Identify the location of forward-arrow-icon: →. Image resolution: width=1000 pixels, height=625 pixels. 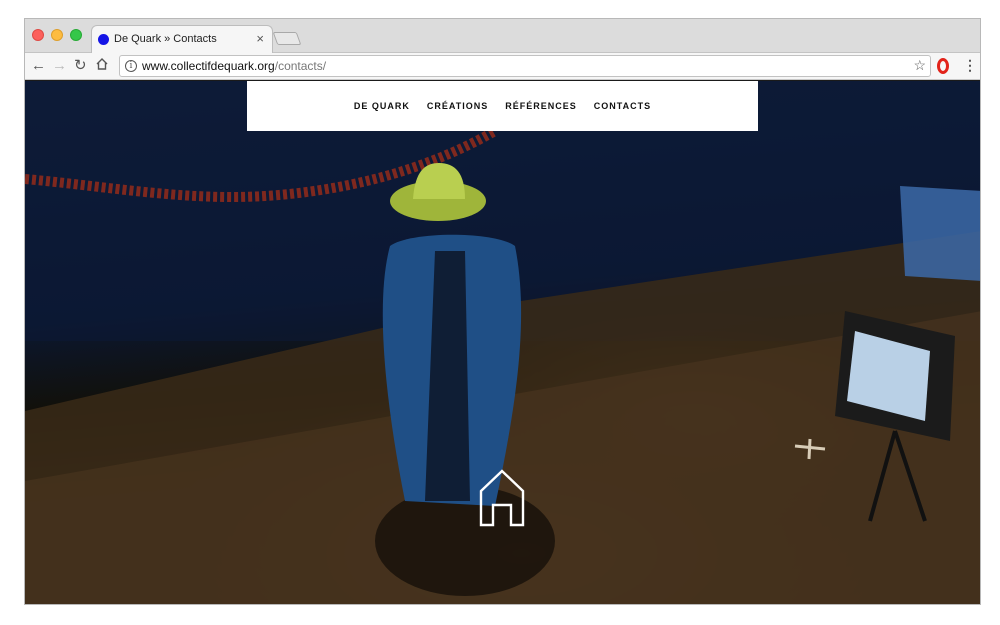
(59, 66).